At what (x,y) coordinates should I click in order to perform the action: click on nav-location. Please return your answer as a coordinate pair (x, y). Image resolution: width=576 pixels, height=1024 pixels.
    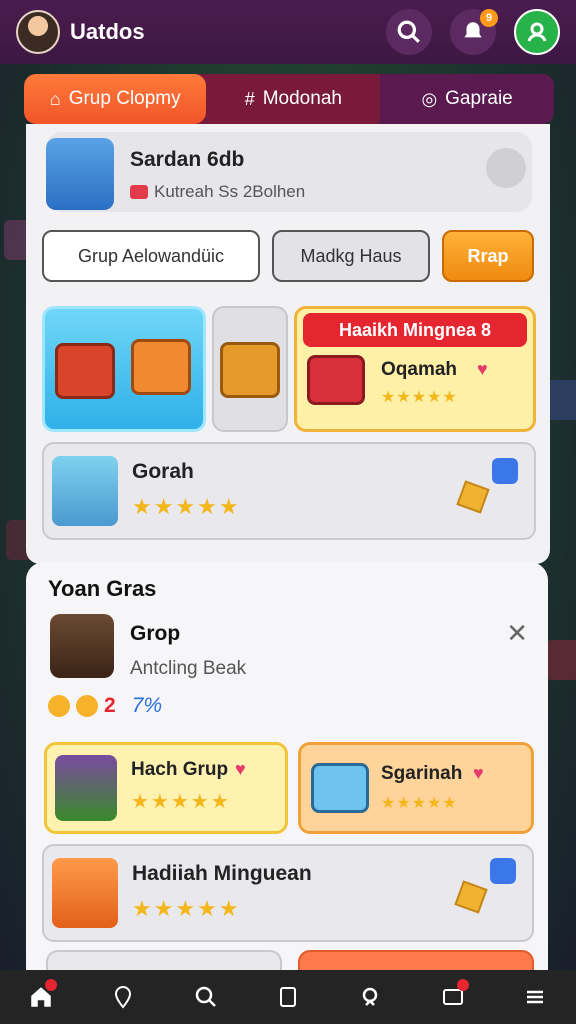
    Looking at the image, I should click on (123, 997).